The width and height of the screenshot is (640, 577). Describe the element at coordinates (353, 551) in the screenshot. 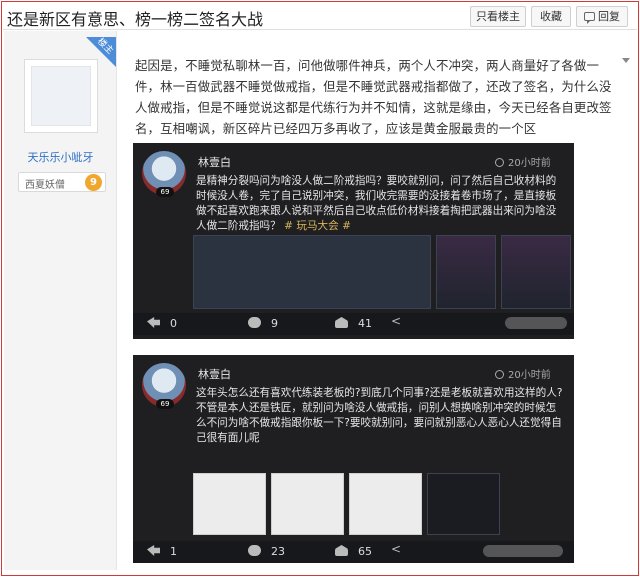

I see `like-action: 65` at that location.